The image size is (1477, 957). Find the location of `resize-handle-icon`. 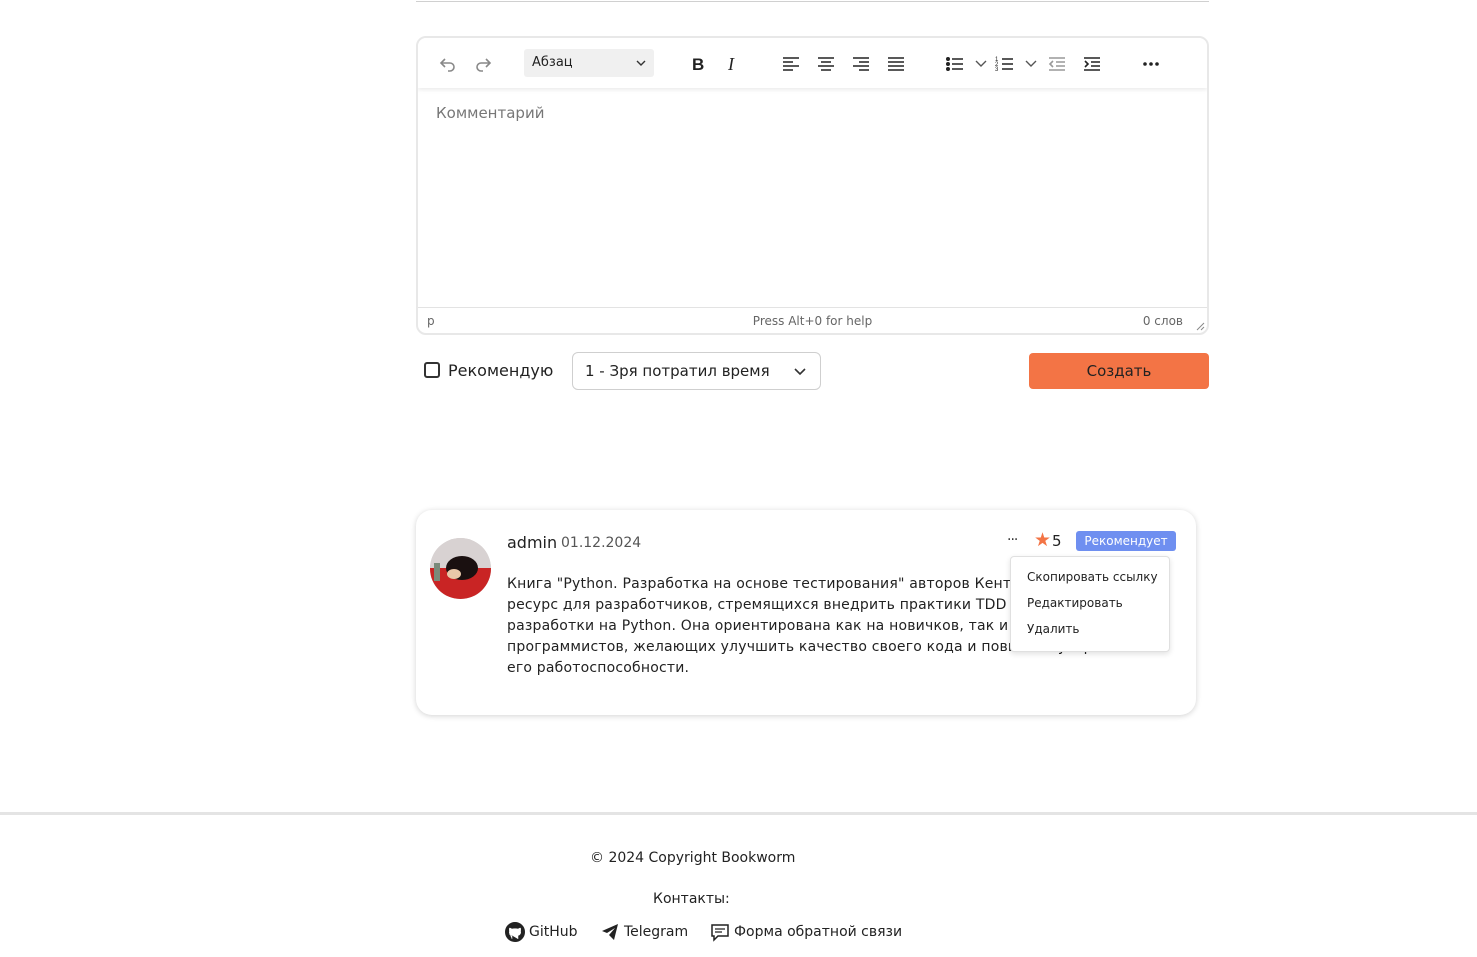

resize-handle-icon is located at coordinates (1200, 326).